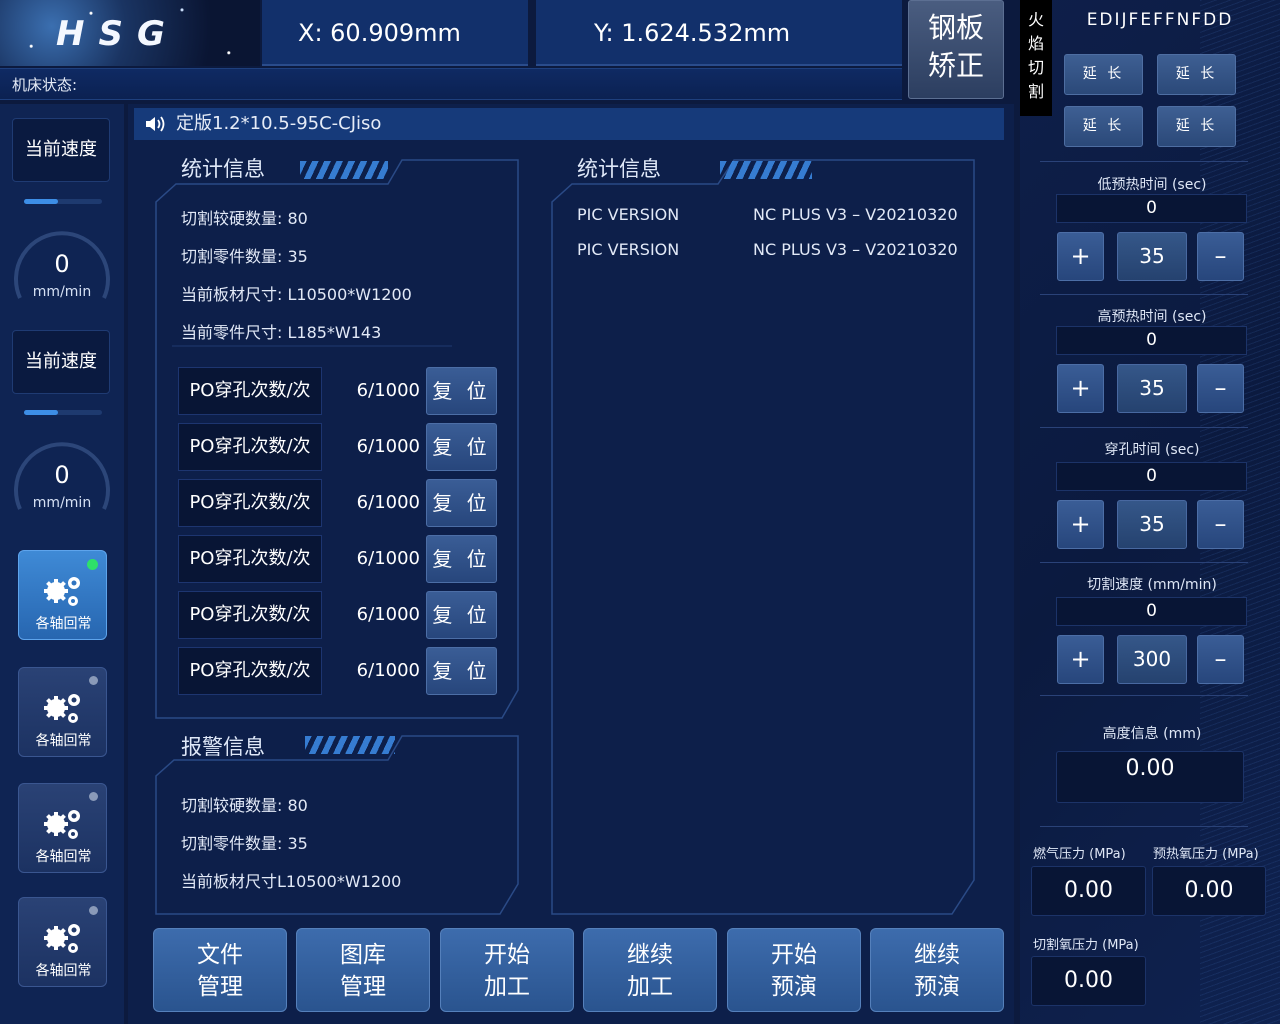 The image size is (1280, 1024). What do you see at coordinates (220, 970) in the screenshot?
I see `file-management-button: 文件 管理` at bounding box center [220, 970].